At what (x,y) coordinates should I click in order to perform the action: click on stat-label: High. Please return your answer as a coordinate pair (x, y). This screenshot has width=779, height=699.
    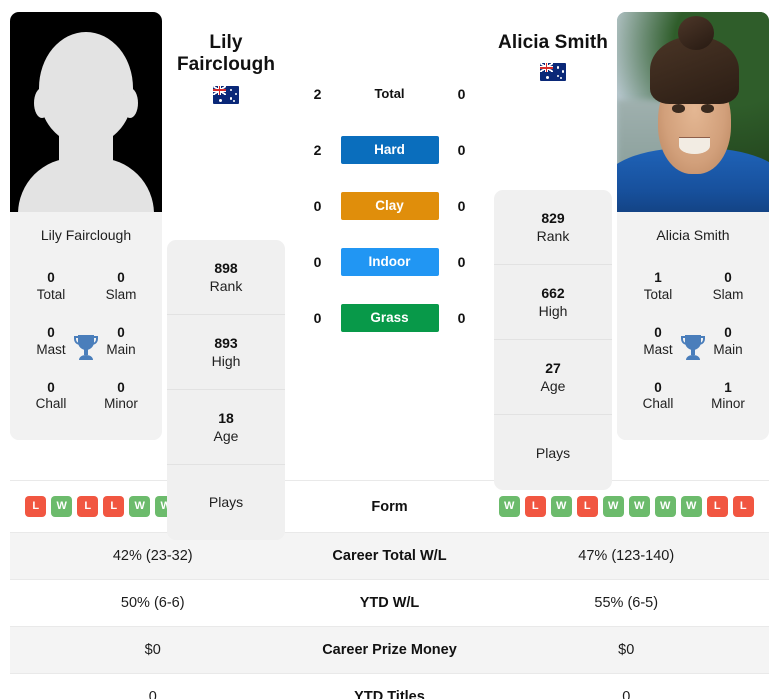
    Looking at the image, I should click on (553, 311).